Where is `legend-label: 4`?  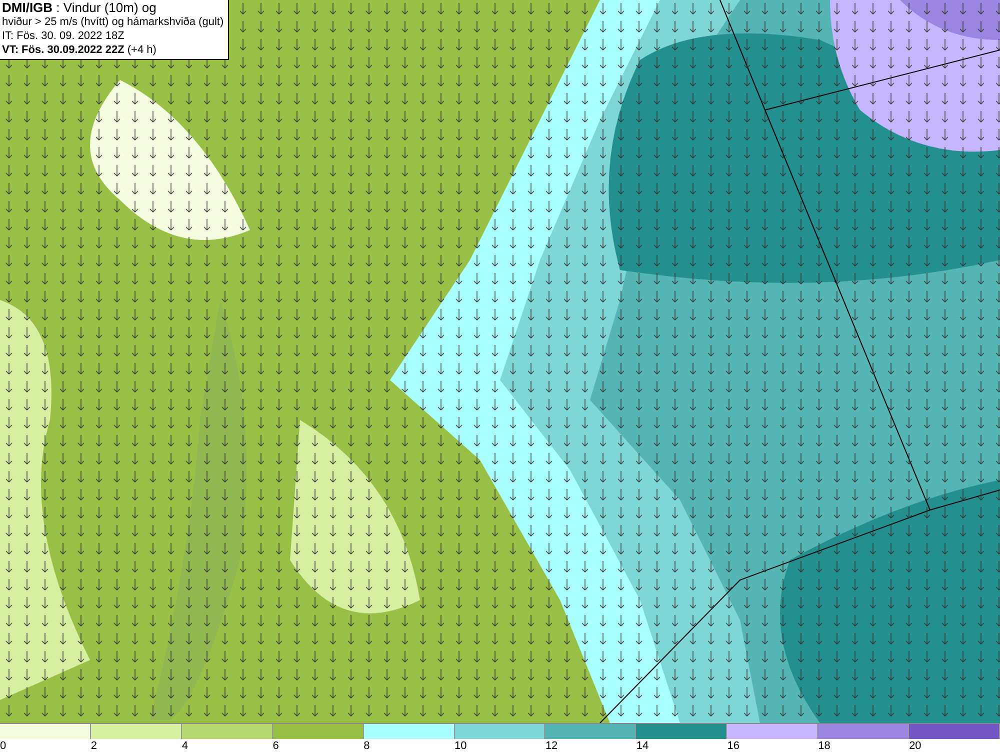
legend-label: 4 is located at coordinates (185, 746).